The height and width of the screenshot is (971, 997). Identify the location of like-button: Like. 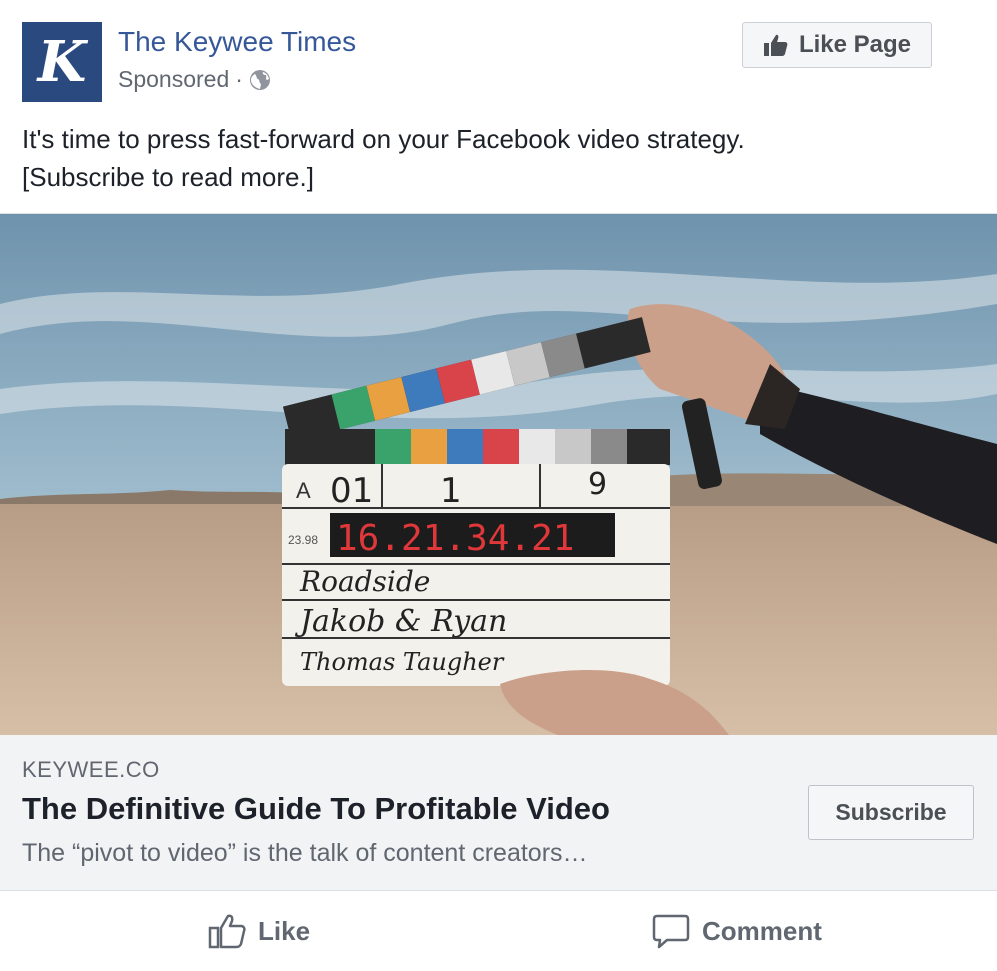
(259, 931).